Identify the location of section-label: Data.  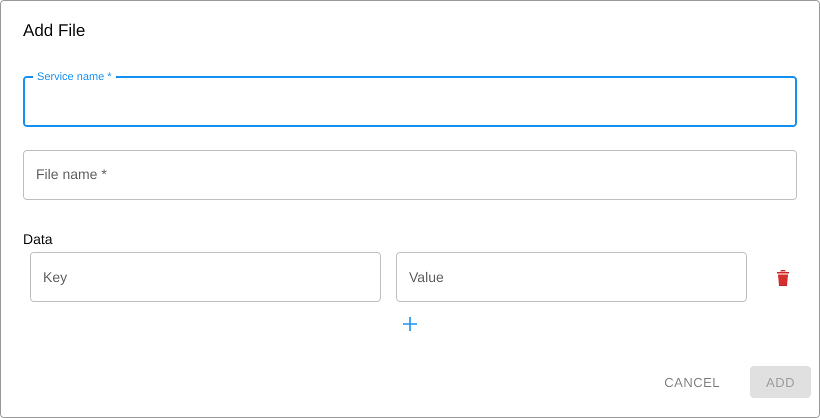
(38, 239).